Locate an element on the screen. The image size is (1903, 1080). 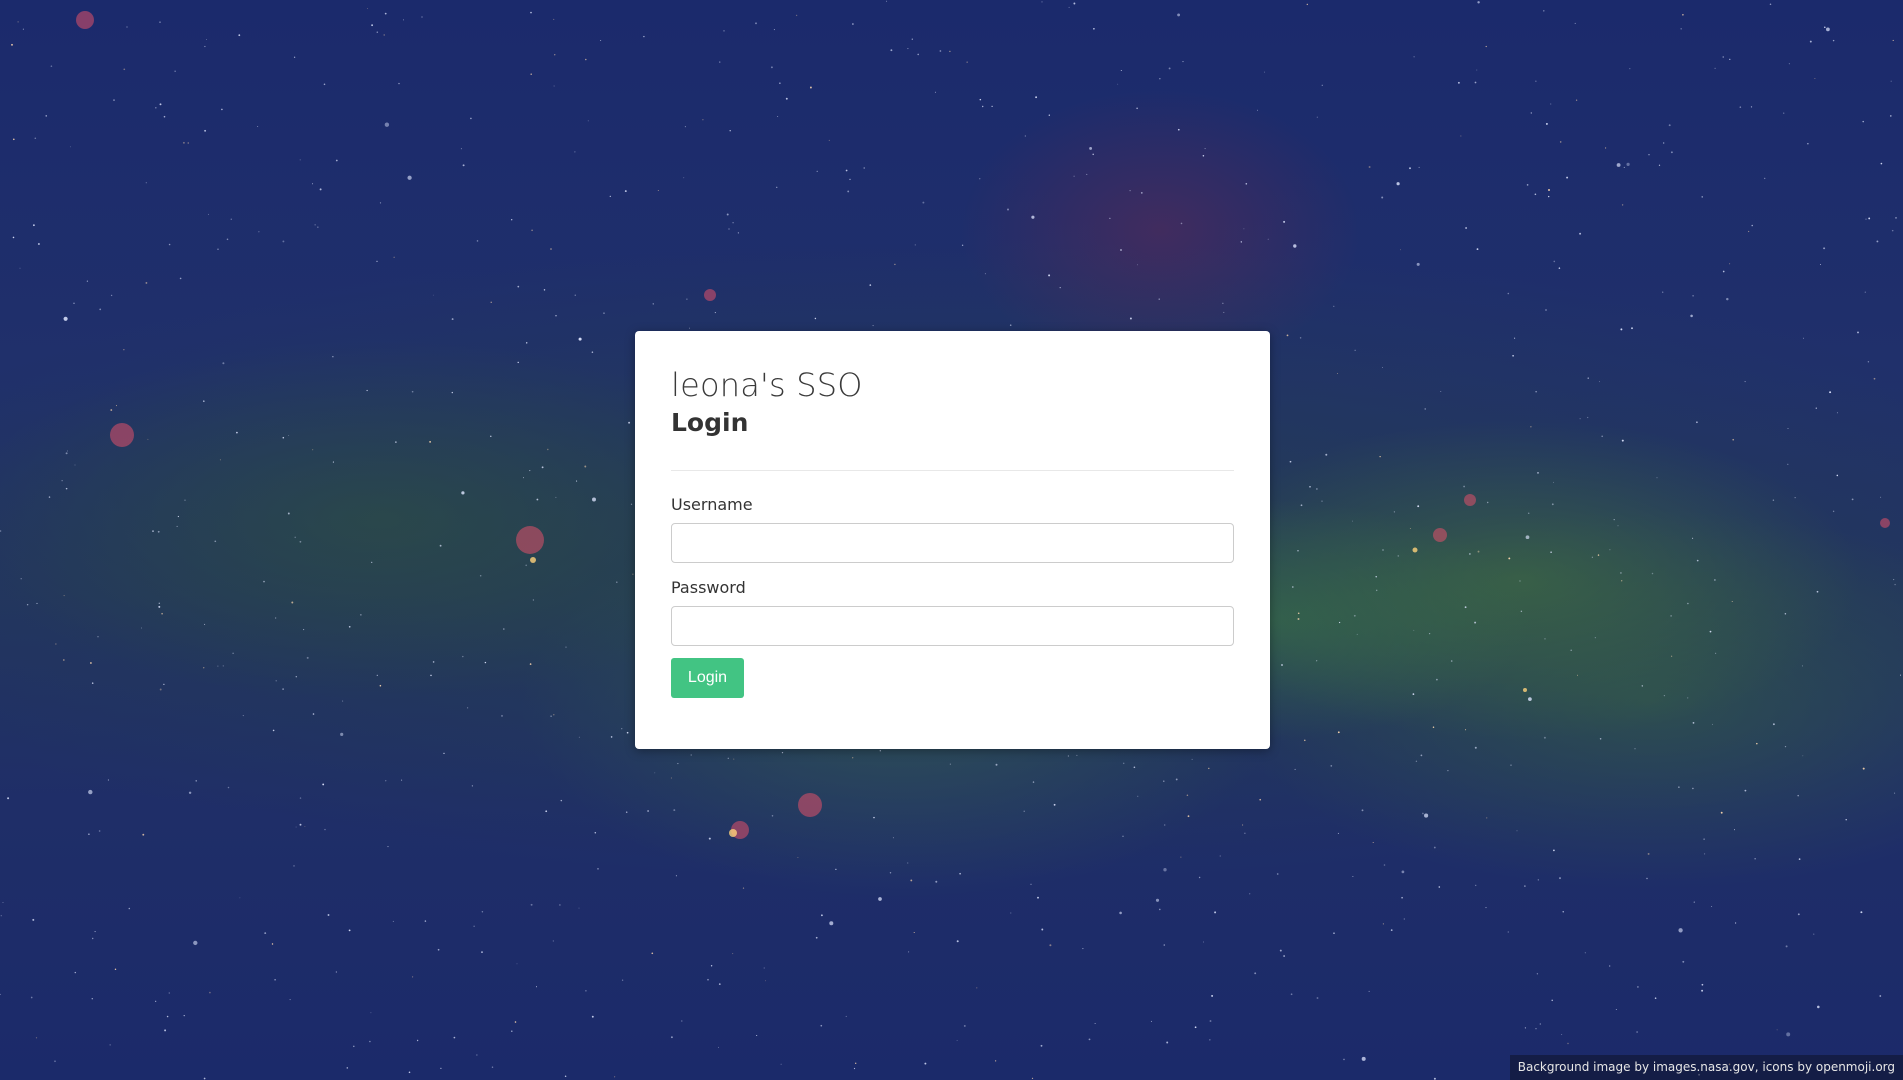
password-input is located at coordinates (952, 626).